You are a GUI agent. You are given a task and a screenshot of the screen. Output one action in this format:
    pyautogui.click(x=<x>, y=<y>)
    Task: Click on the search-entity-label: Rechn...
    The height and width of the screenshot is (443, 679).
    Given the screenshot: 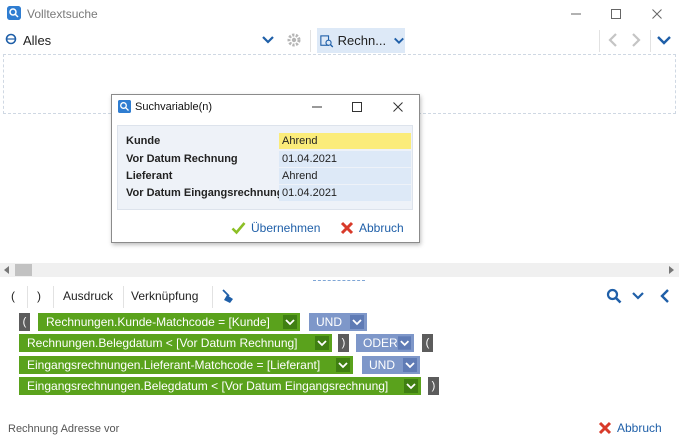 What is the action you would take?
    pyautogui.click(x=362, y=40)
    